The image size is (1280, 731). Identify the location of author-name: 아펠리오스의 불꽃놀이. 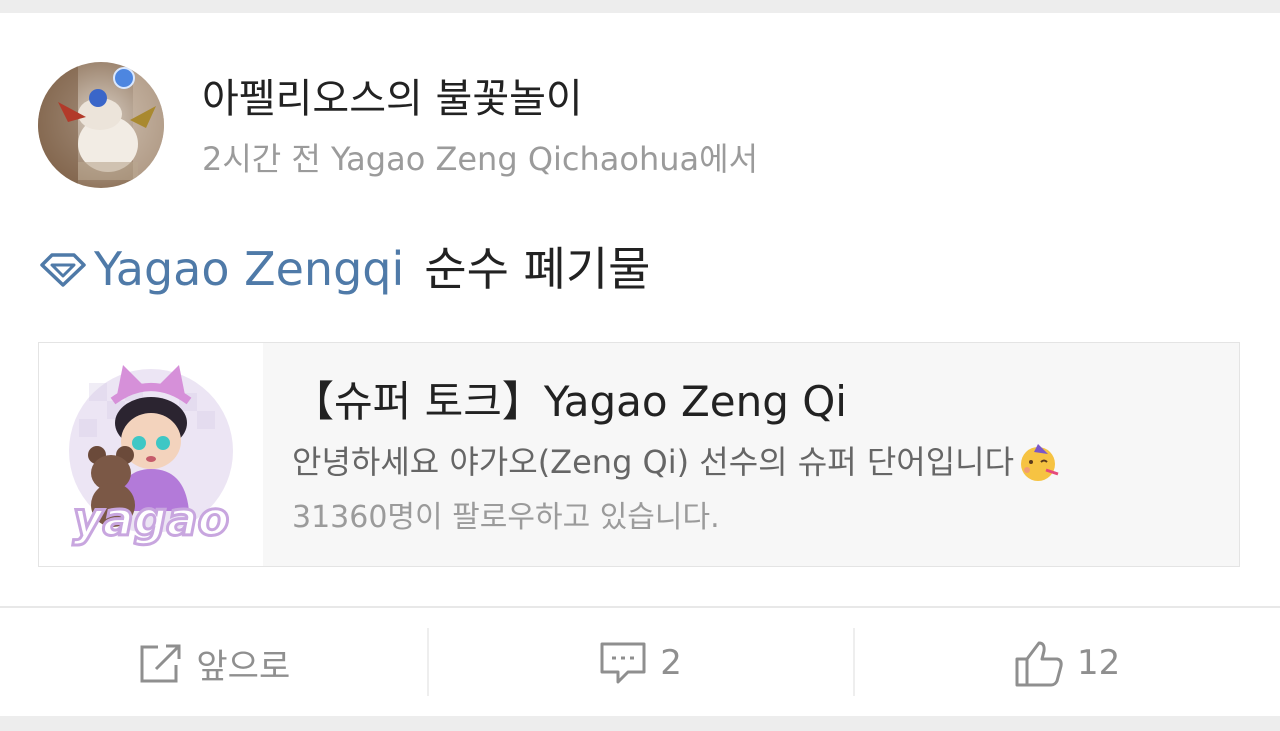
(392, 99).